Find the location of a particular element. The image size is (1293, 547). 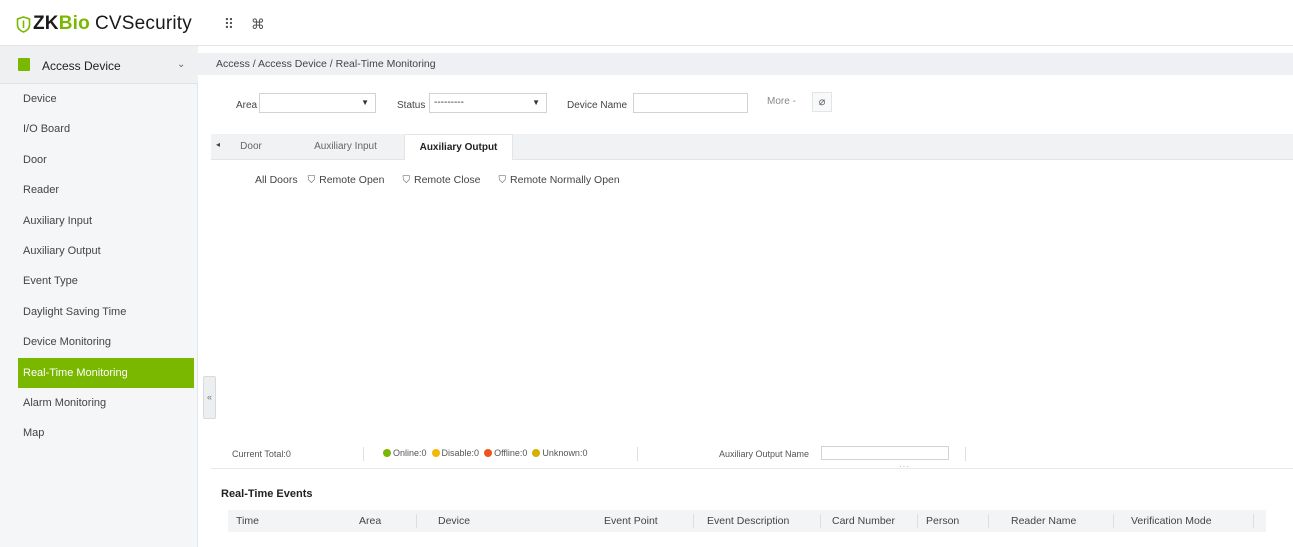

sidebar-item-map: Map is located at coordinates (106, 433).